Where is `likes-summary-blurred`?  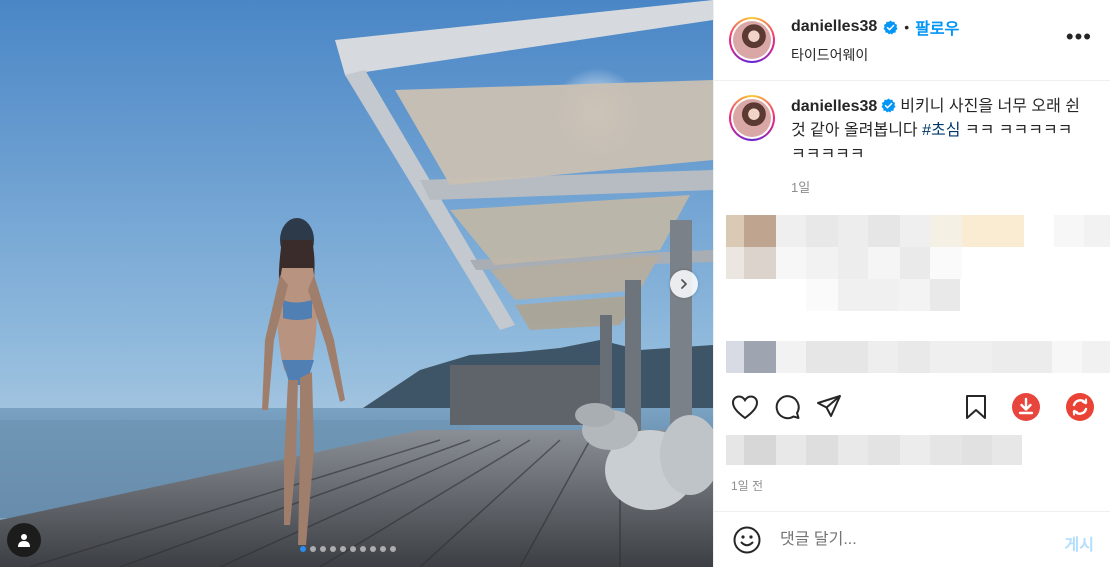 likes-summary-blurred is located at coordinates (918, 450).